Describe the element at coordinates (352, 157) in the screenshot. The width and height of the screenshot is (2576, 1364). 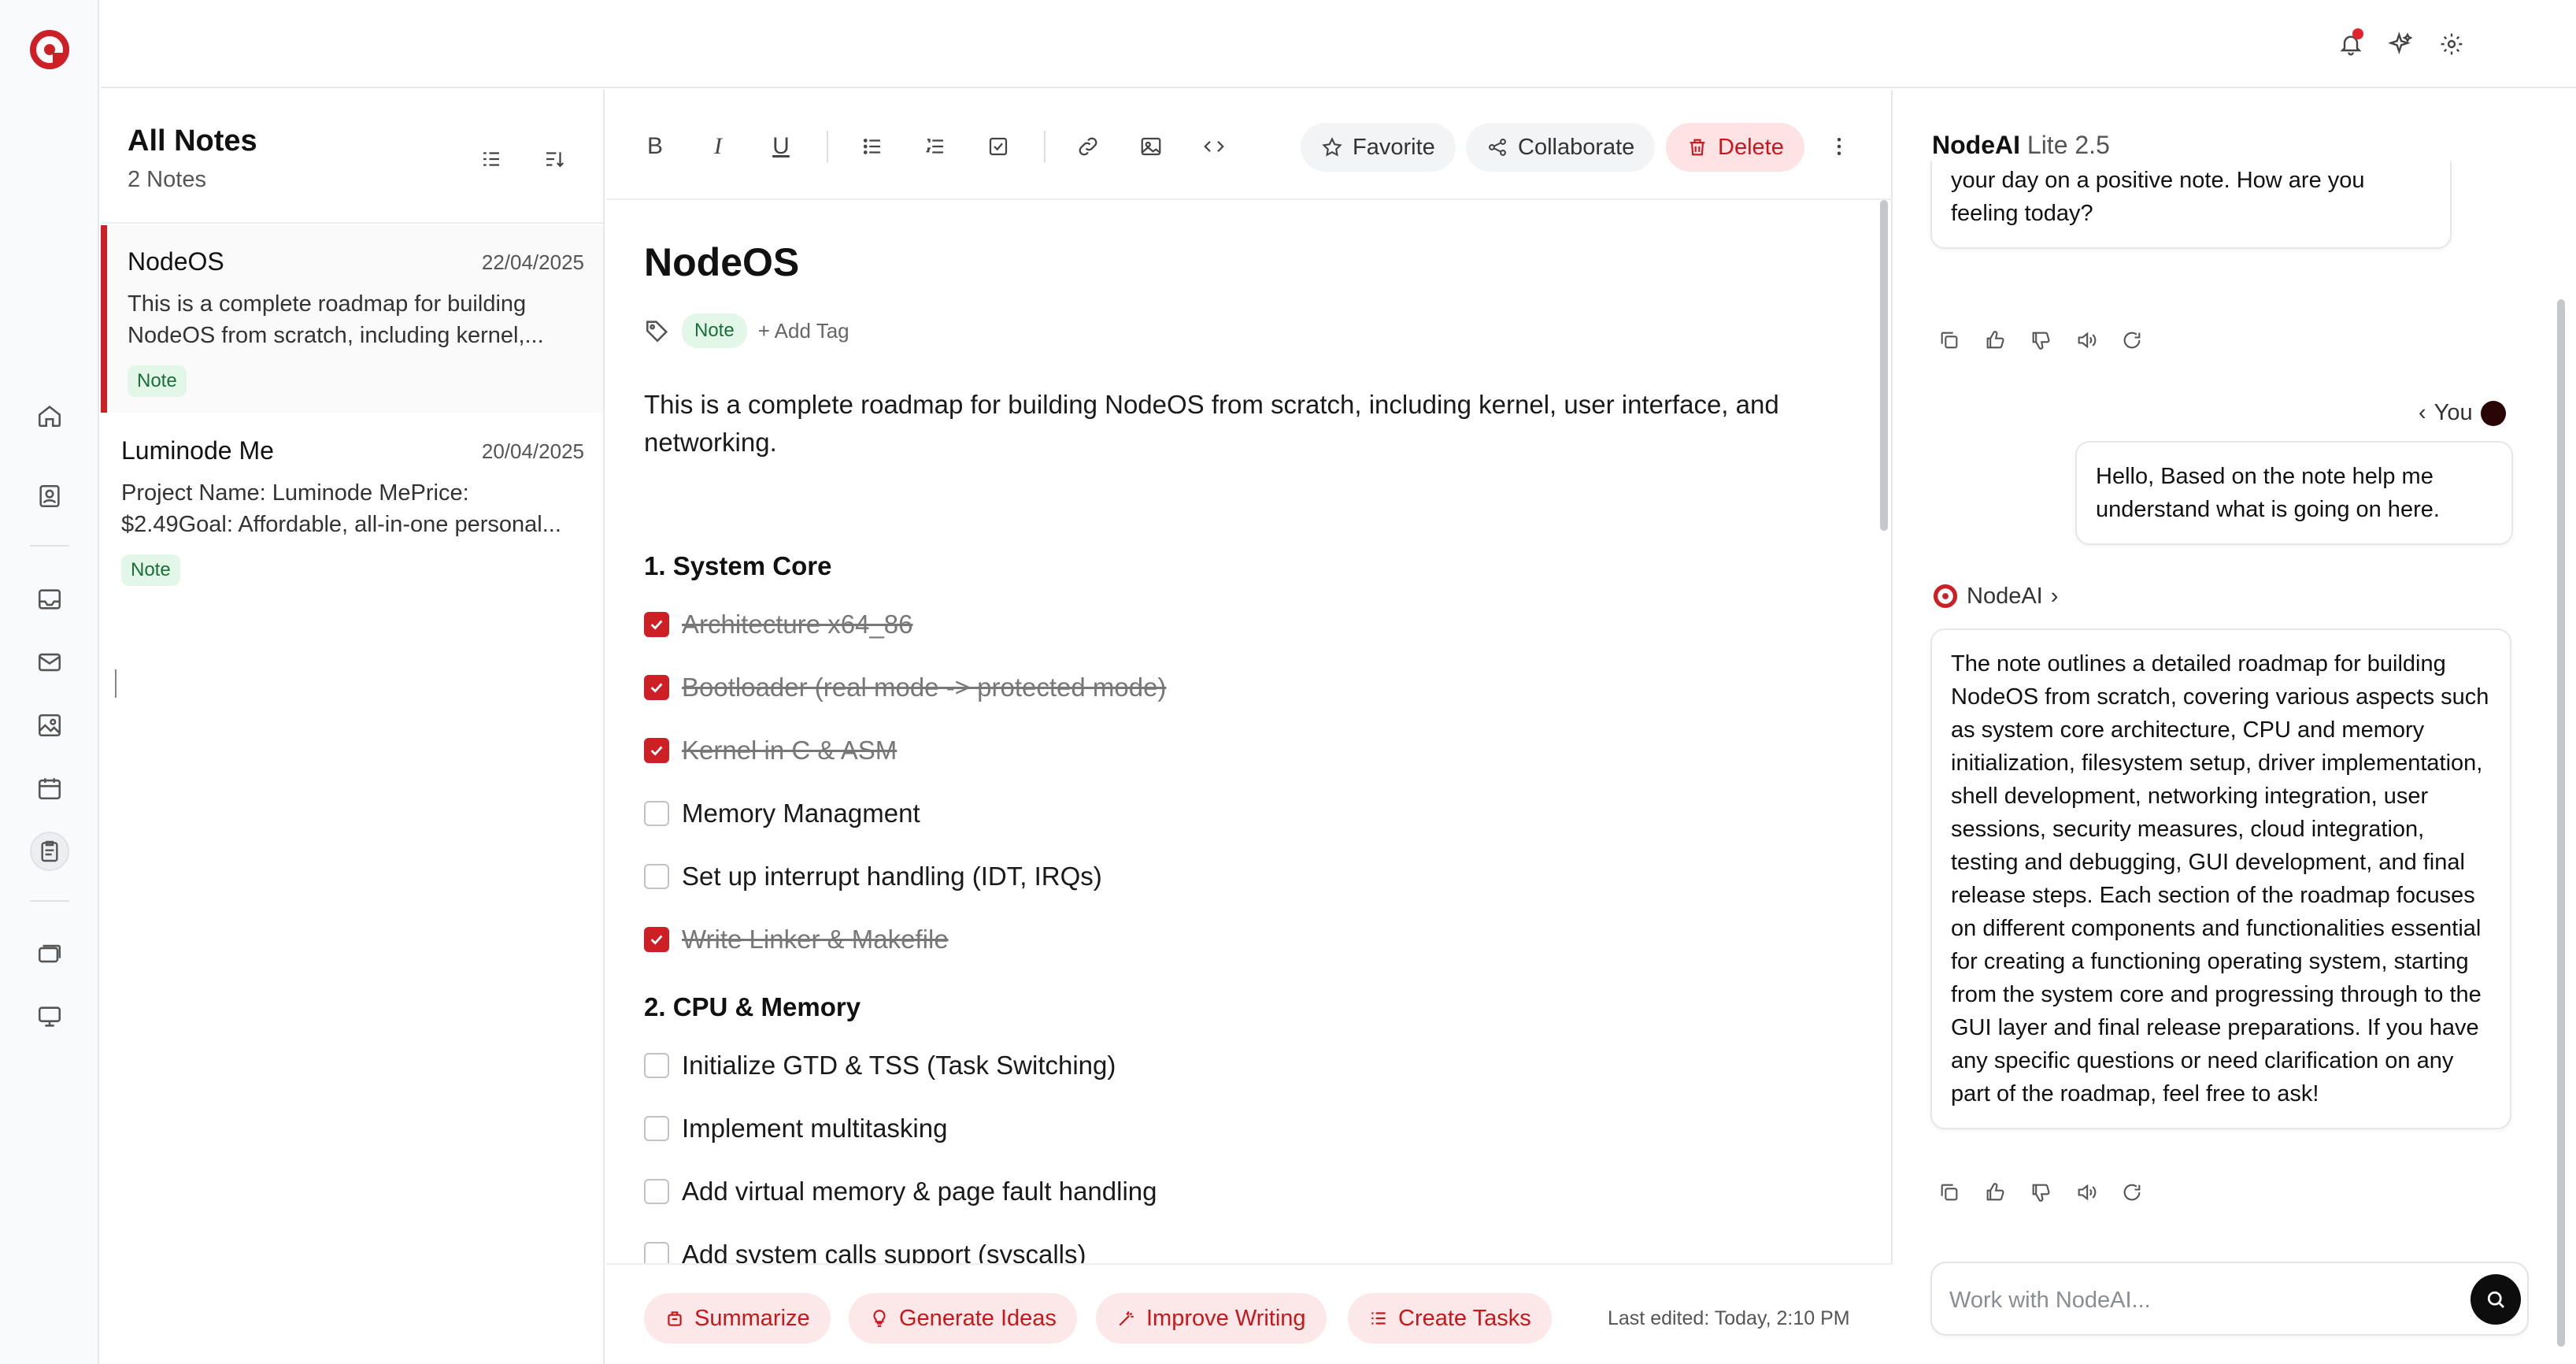
I see `notes-list-header: All Notes 2 Notes` at that location.